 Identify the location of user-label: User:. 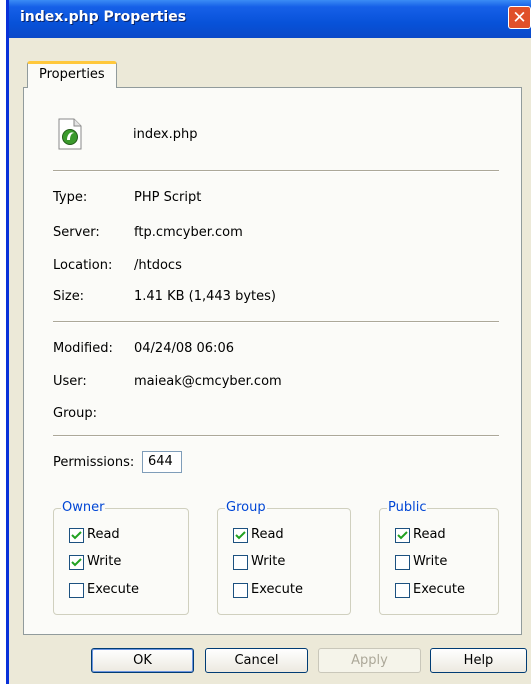
(70, 381).